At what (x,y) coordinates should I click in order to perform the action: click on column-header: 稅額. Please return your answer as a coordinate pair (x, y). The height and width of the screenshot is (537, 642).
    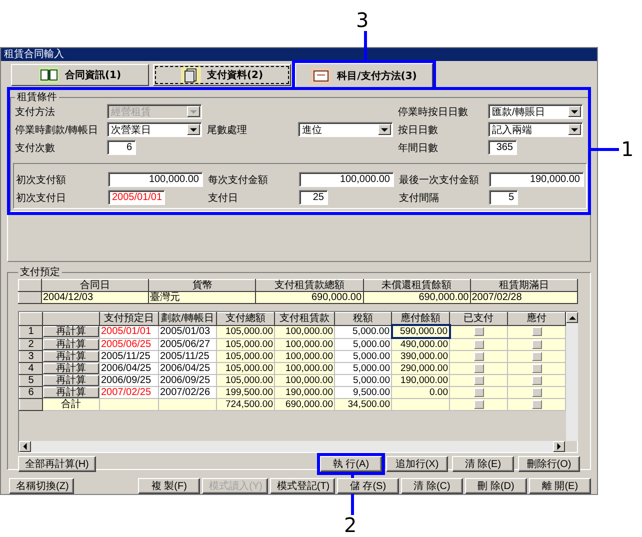
    Looking at the image, I should click on (363, 318).